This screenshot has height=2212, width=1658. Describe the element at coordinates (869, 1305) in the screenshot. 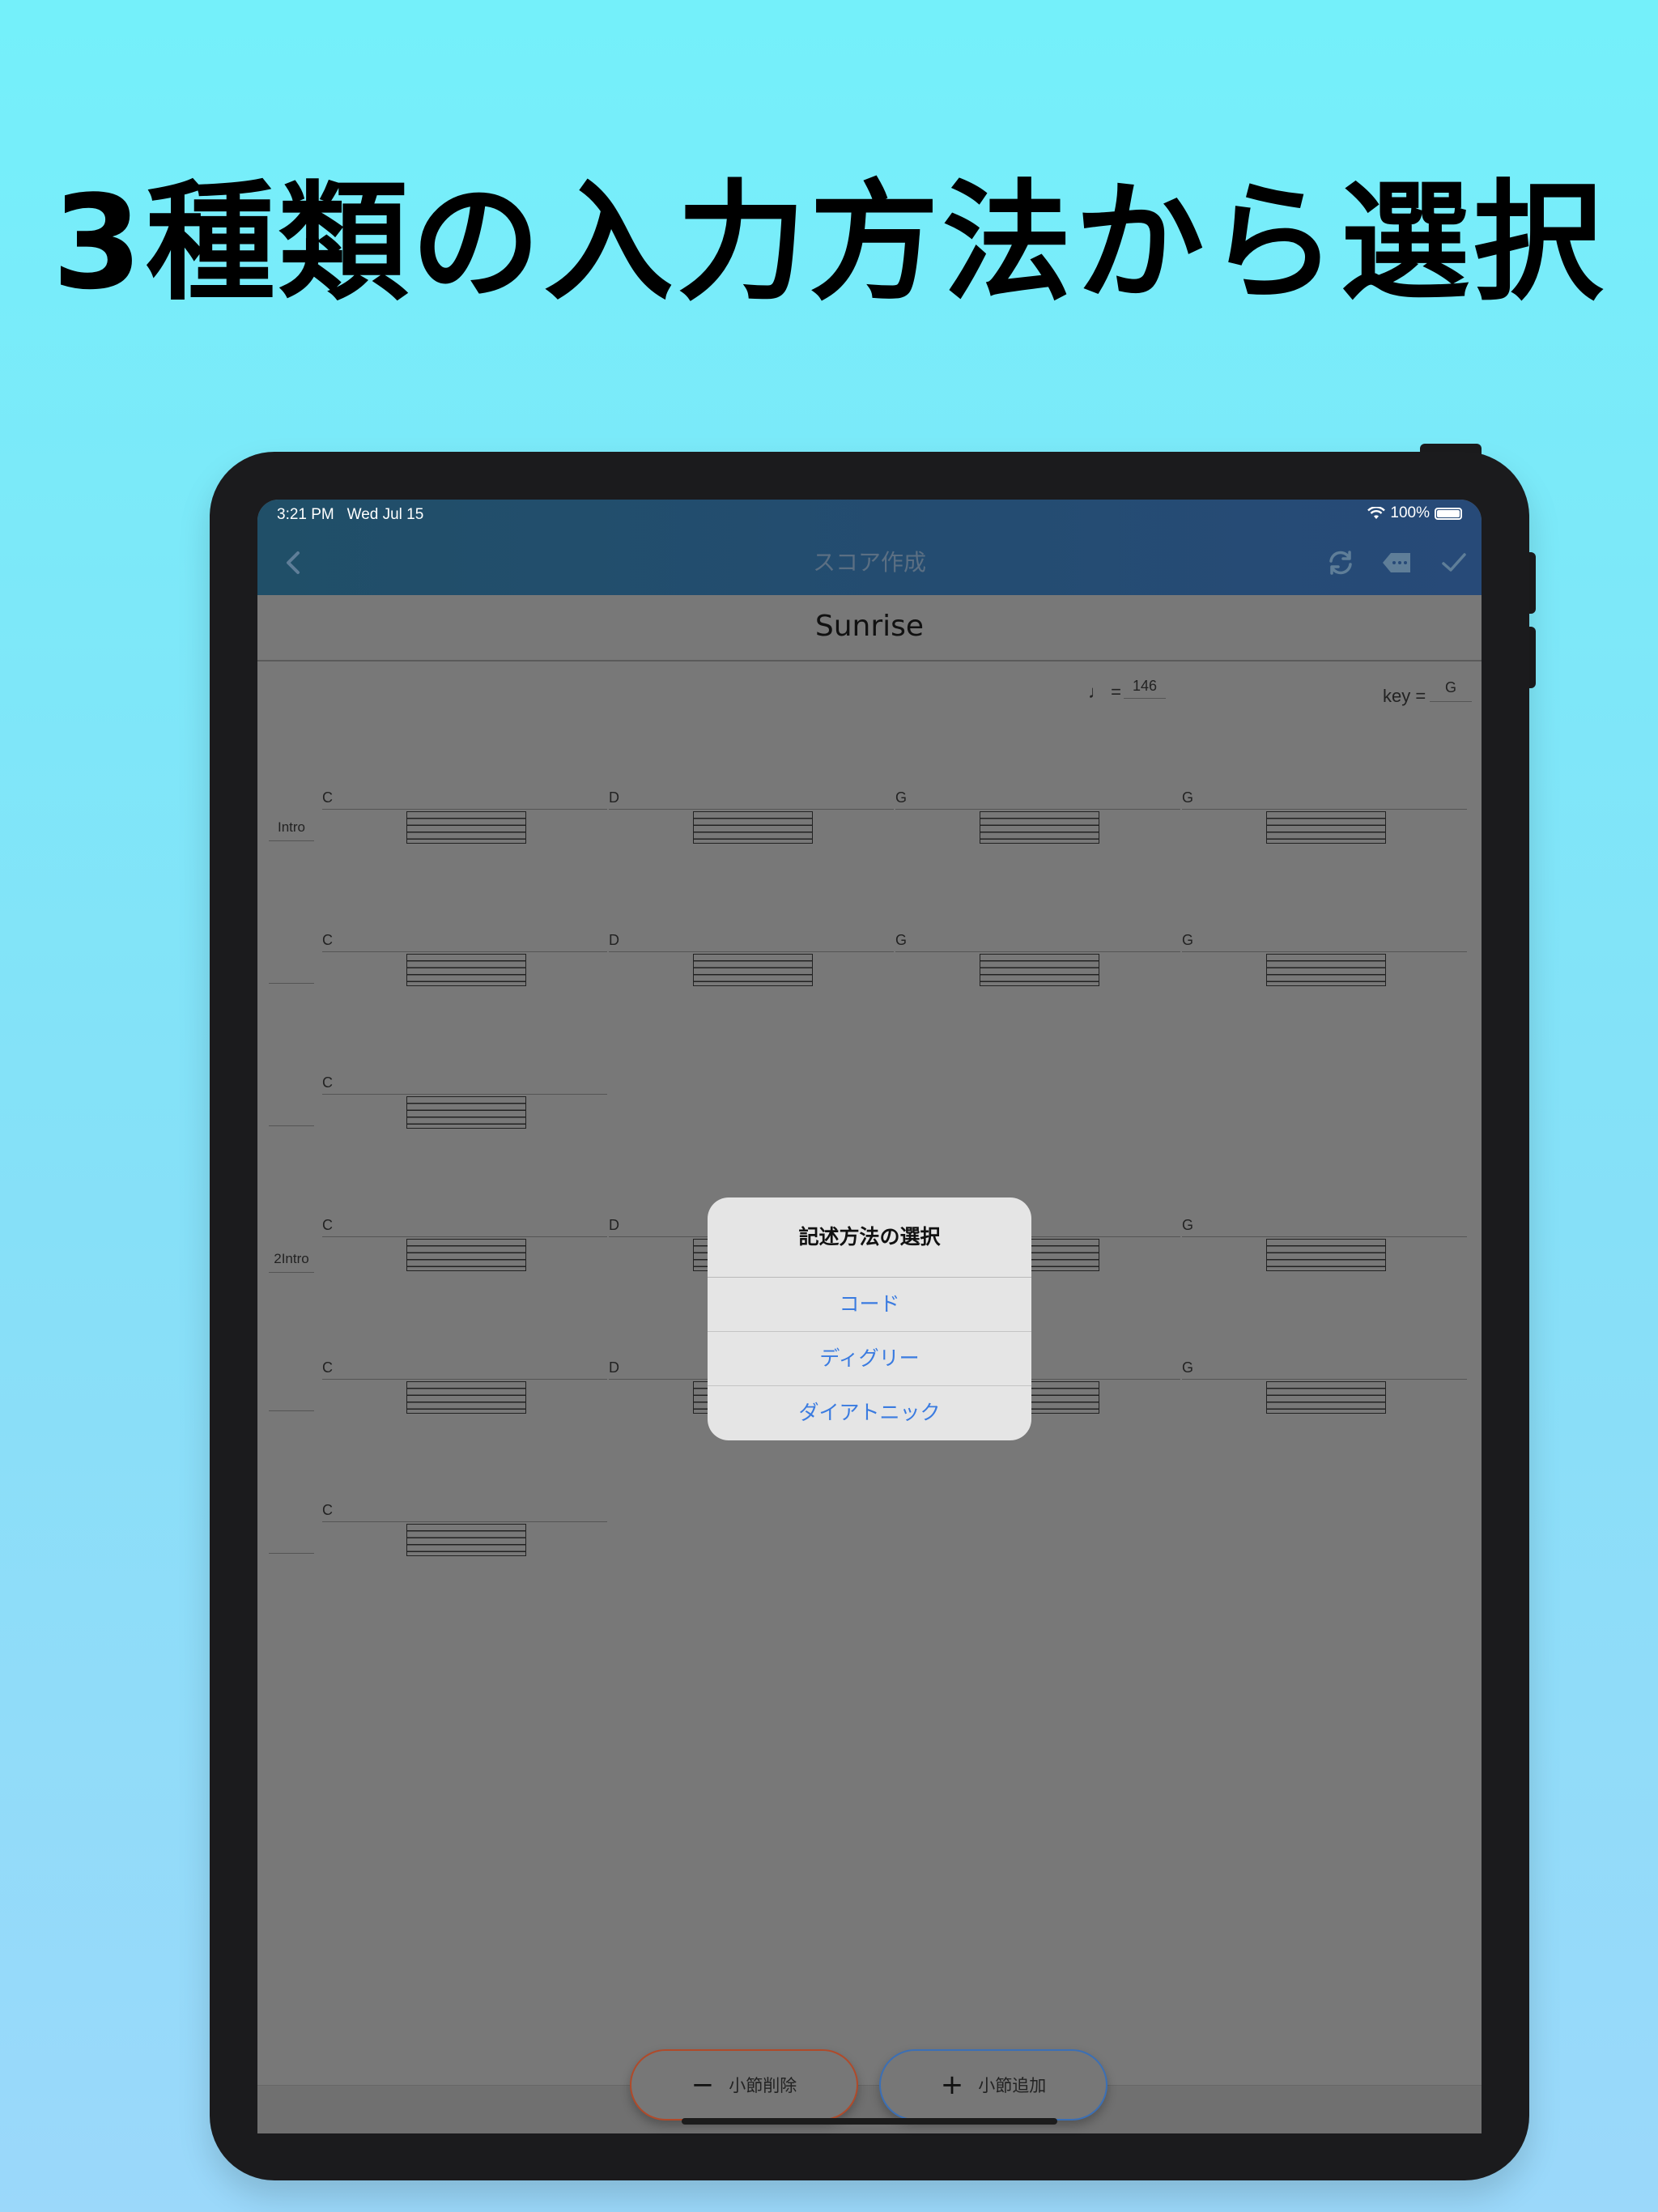

I see `option-chord-button: コード` at that location.